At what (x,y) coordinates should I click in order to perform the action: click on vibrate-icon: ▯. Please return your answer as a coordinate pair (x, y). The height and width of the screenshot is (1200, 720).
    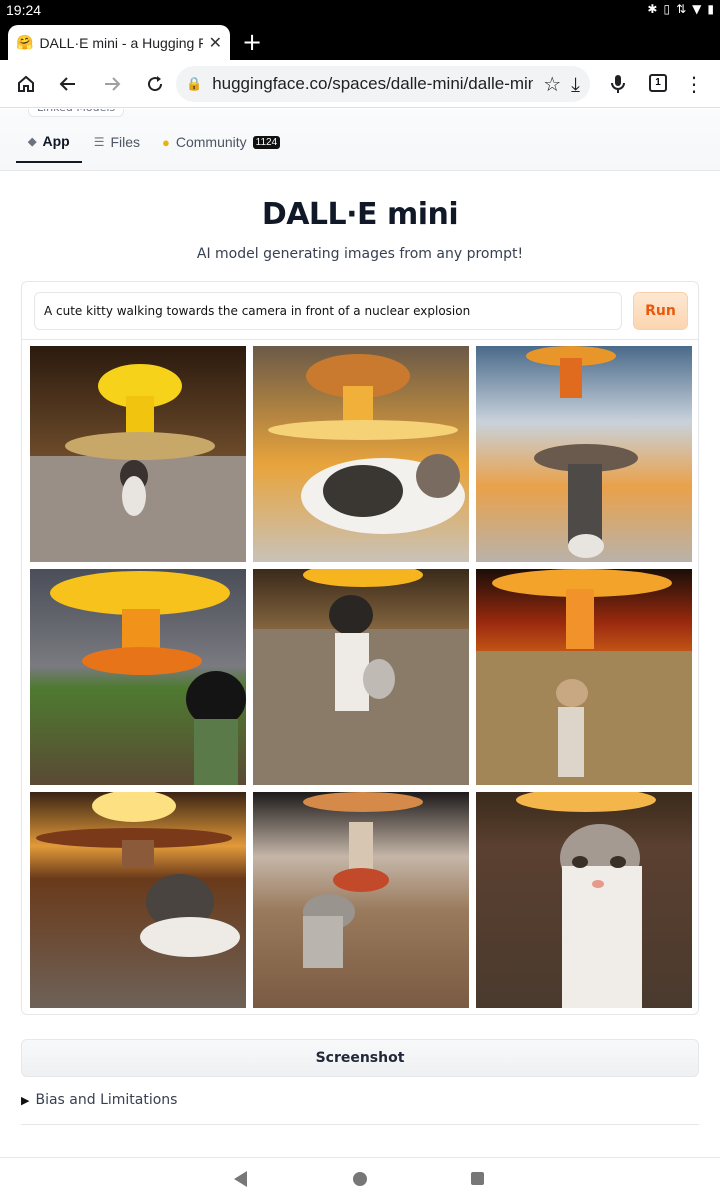
    Looking at the image, I should click on (667, 9).